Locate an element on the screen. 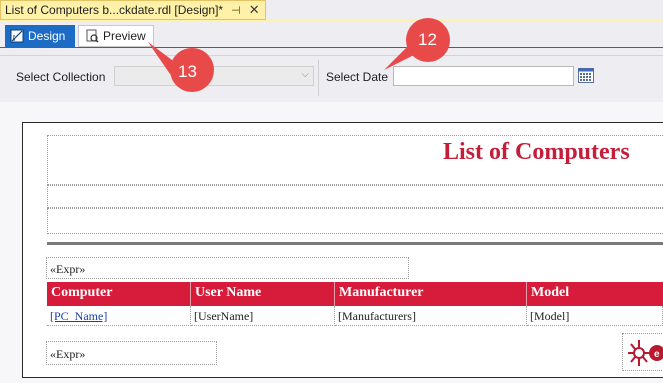 Image resolution: width=663 pixels, height=383 pixels. logo-image-box: e is located at coordinates (642, 352).